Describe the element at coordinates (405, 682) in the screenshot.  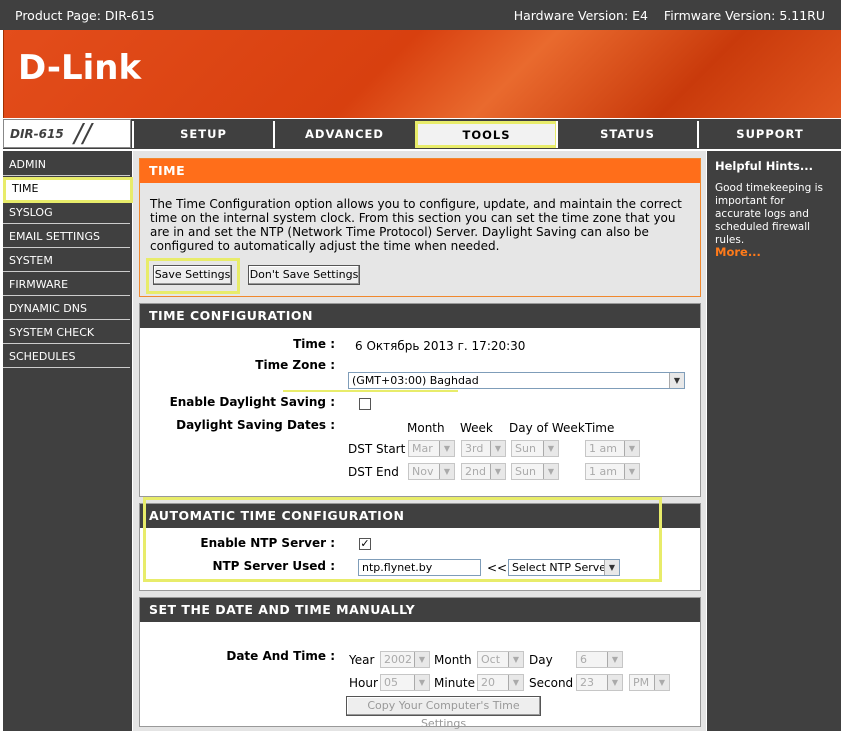
I see `hour-select: 05 ▼` at that location.